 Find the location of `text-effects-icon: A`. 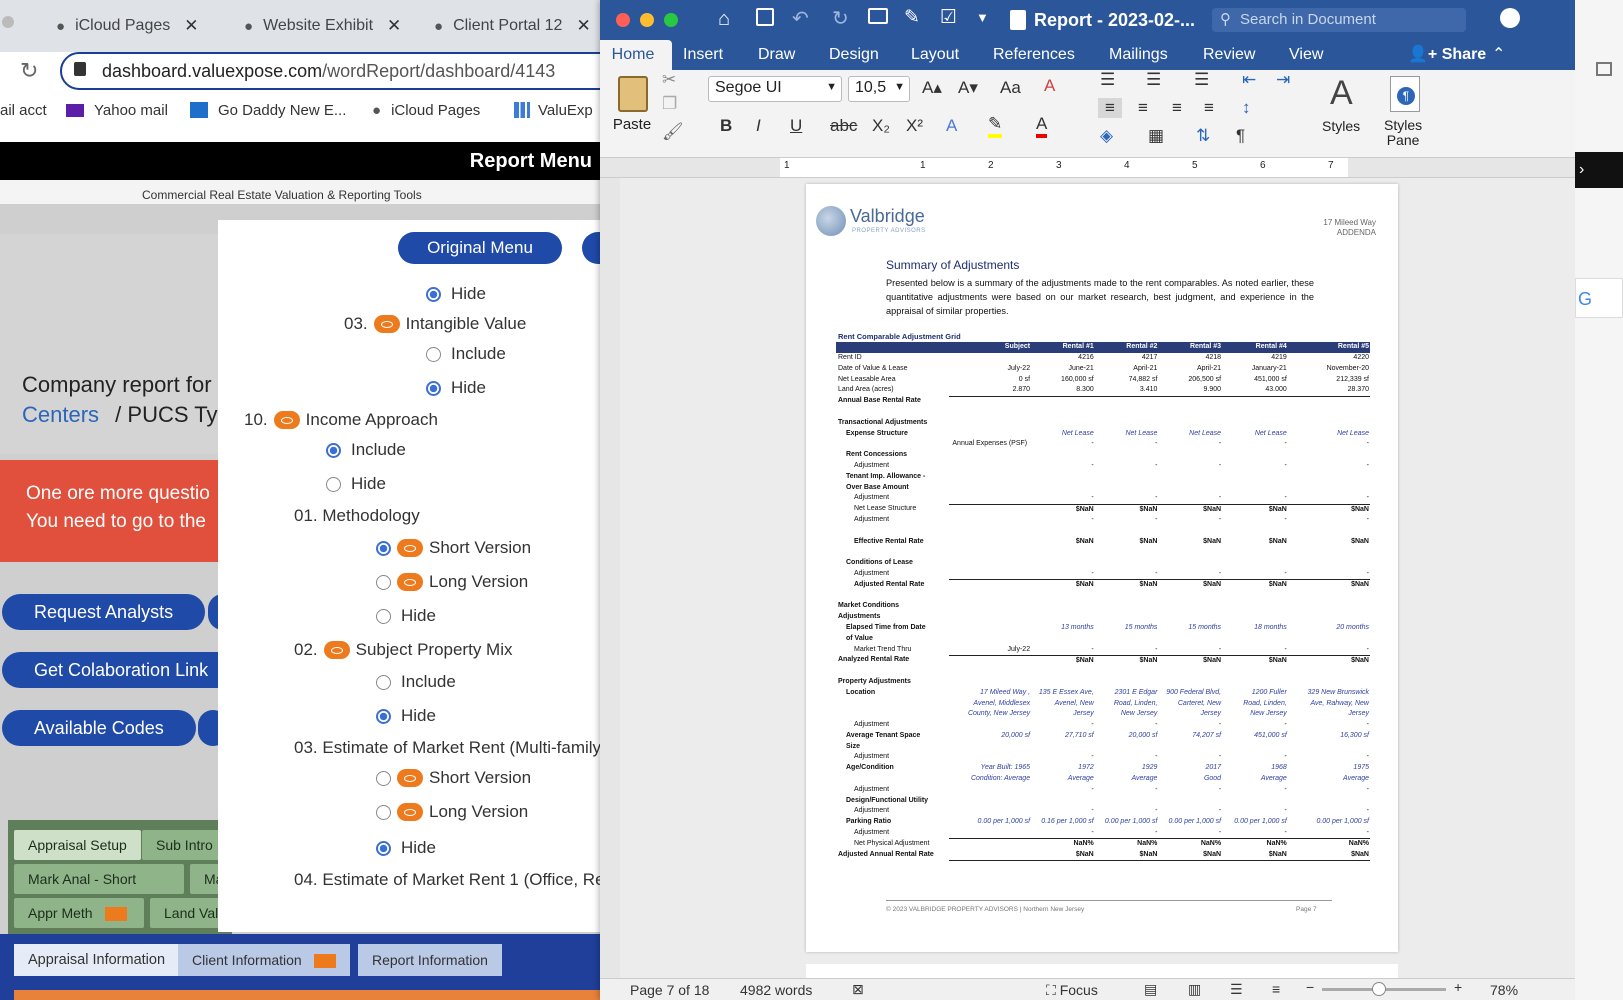

text-effects-icon: A is located at coordinates (951, 126).